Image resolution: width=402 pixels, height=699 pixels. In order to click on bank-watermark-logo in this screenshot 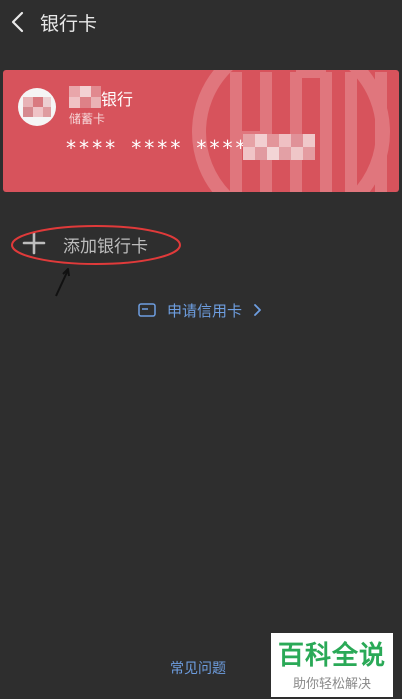, I will do `click(291, 131)`.